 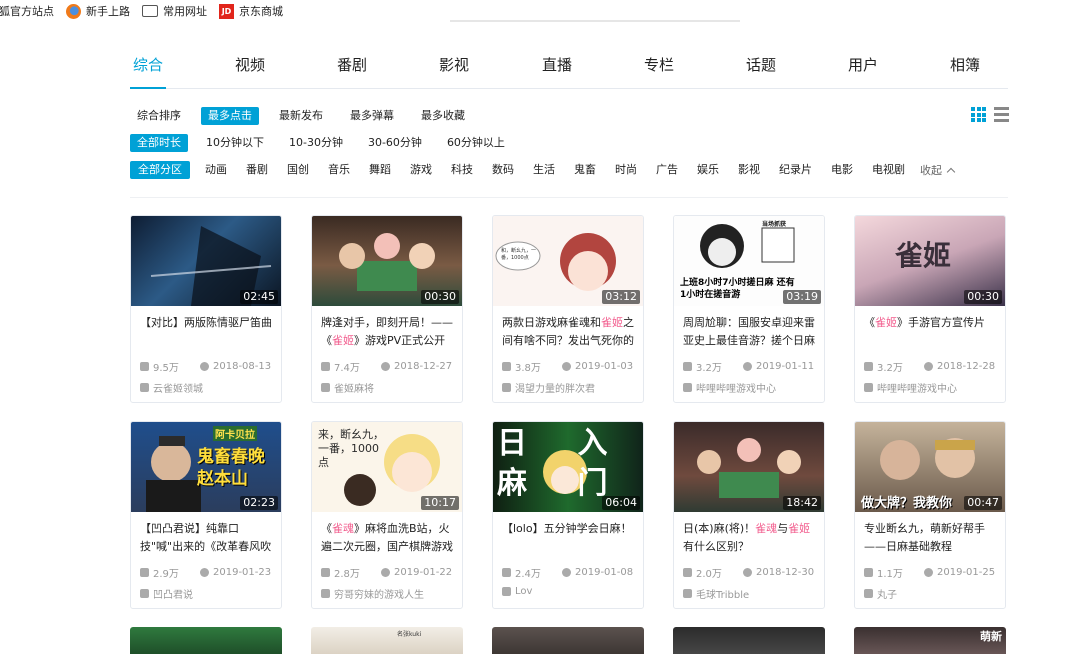 I want to click on filter-zone-game: 游戏, so click(x=421, y=170).